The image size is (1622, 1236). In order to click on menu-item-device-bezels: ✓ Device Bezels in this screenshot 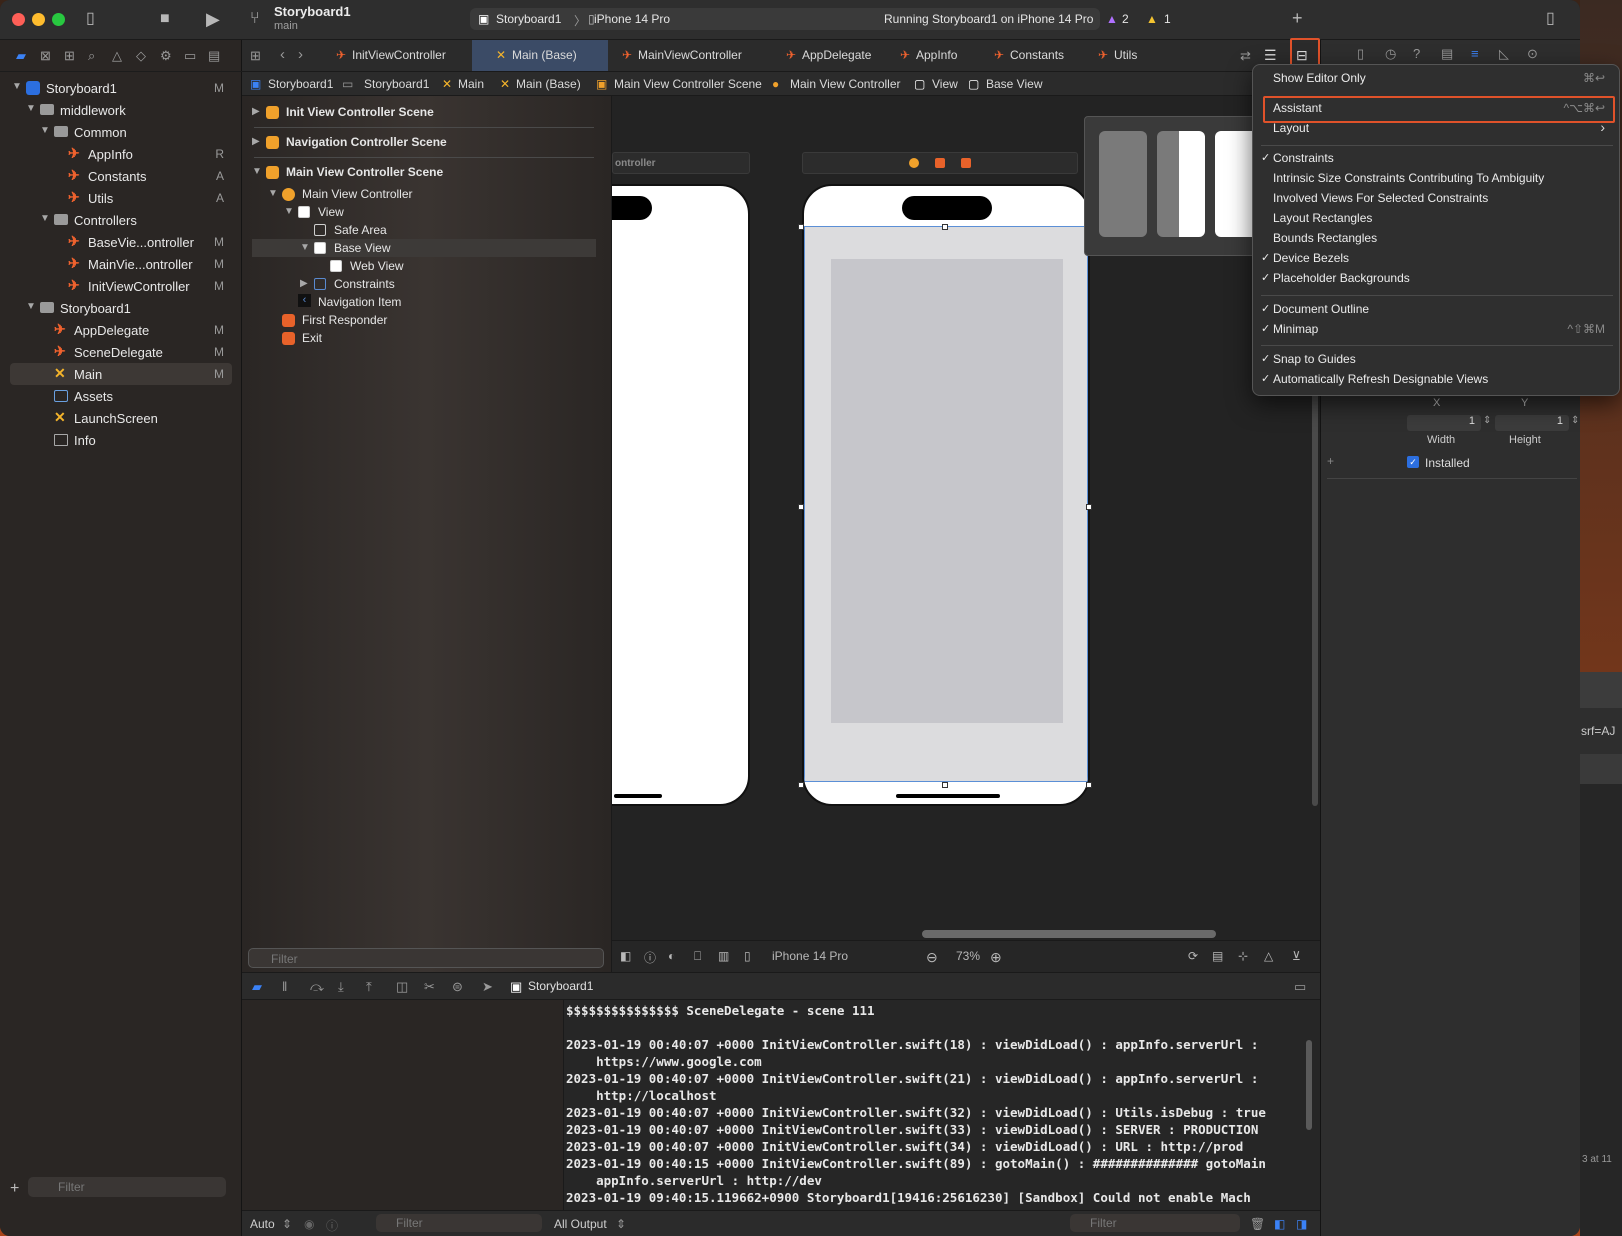, I will do `click(1437, 259)`.